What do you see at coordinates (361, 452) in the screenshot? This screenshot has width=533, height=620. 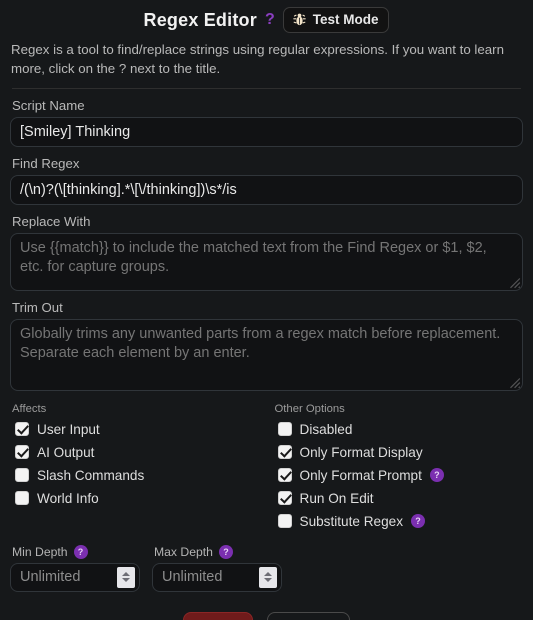 I see `checkbox-label: Only Format Display` at bounding box center [361, 452].